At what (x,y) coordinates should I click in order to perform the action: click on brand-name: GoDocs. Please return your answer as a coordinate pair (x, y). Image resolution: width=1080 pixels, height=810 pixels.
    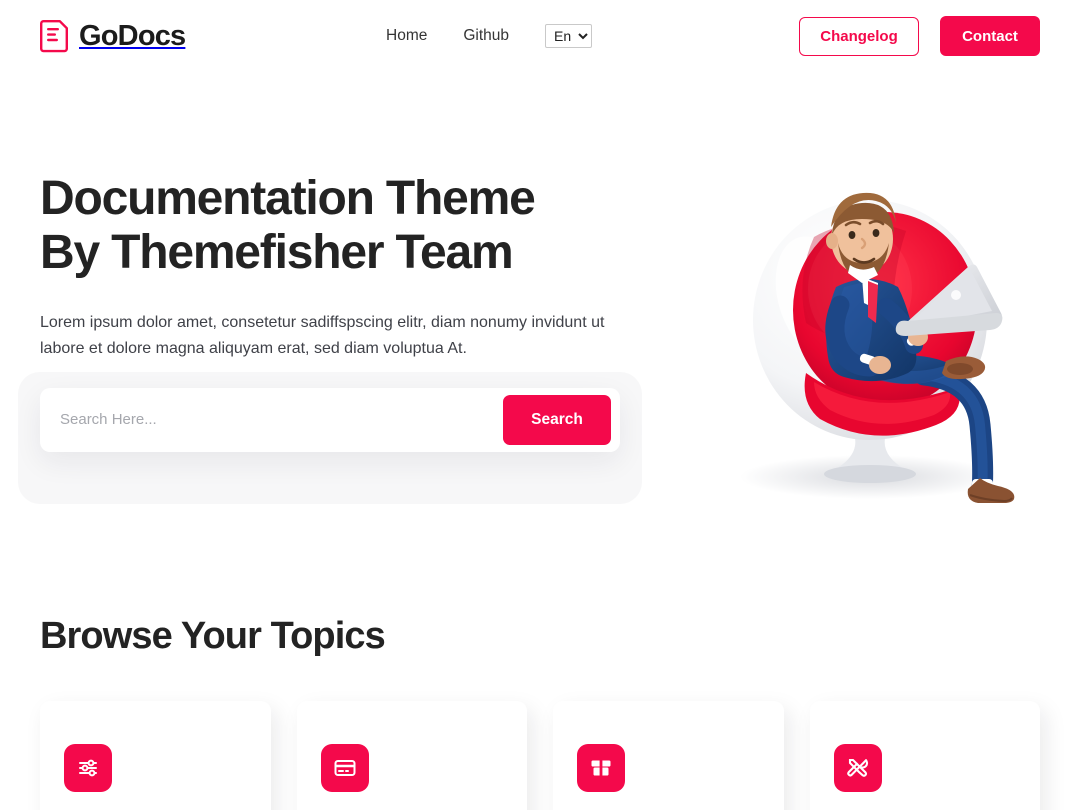
    Looking at the image, I should click on (132, 35).